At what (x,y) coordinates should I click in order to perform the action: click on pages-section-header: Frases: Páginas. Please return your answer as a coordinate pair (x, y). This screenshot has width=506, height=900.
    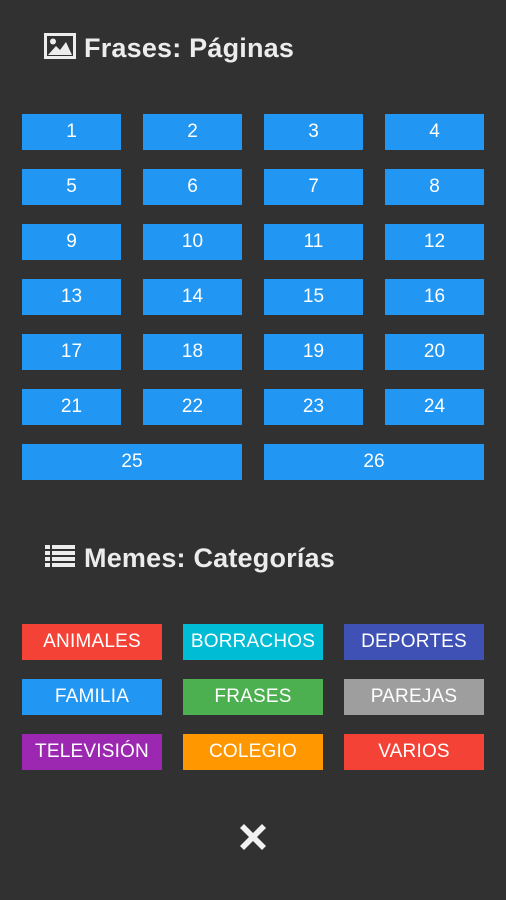
    Looking at the image, I should click on (169, 48).